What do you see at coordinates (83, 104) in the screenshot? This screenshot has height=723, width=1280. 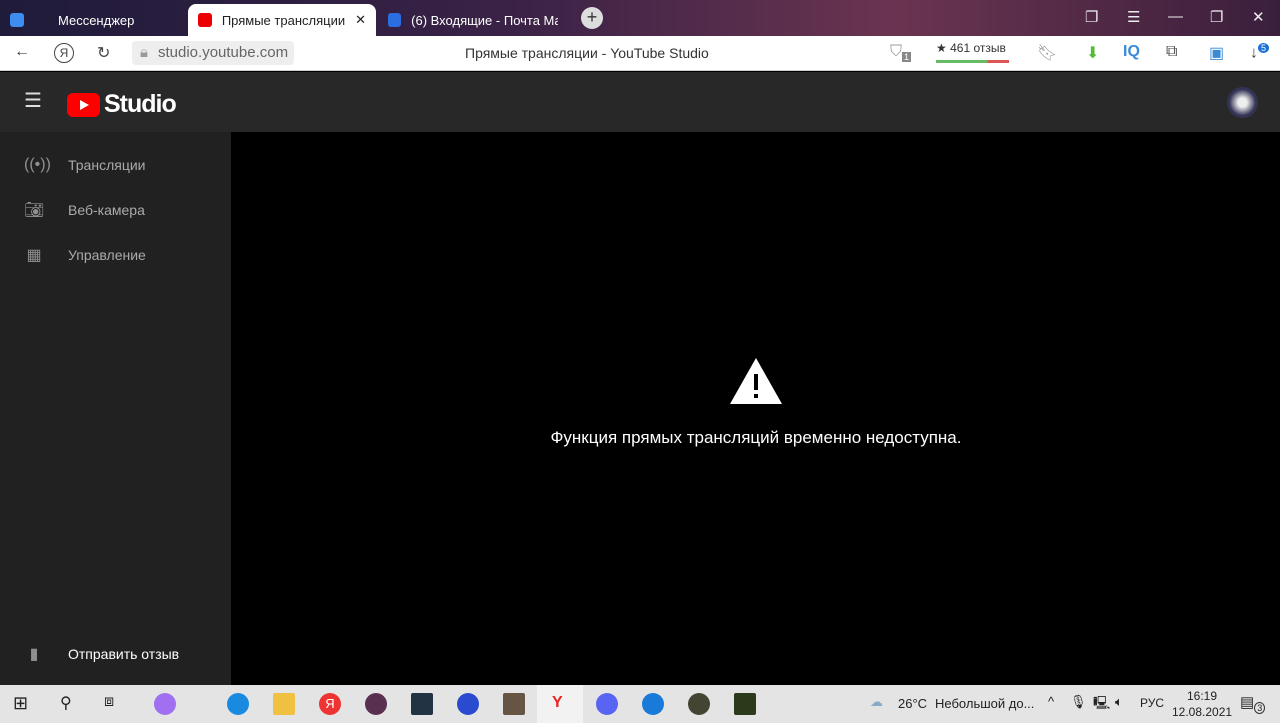 I see `youtube-logo-icon` at bounding box center [83, 104].